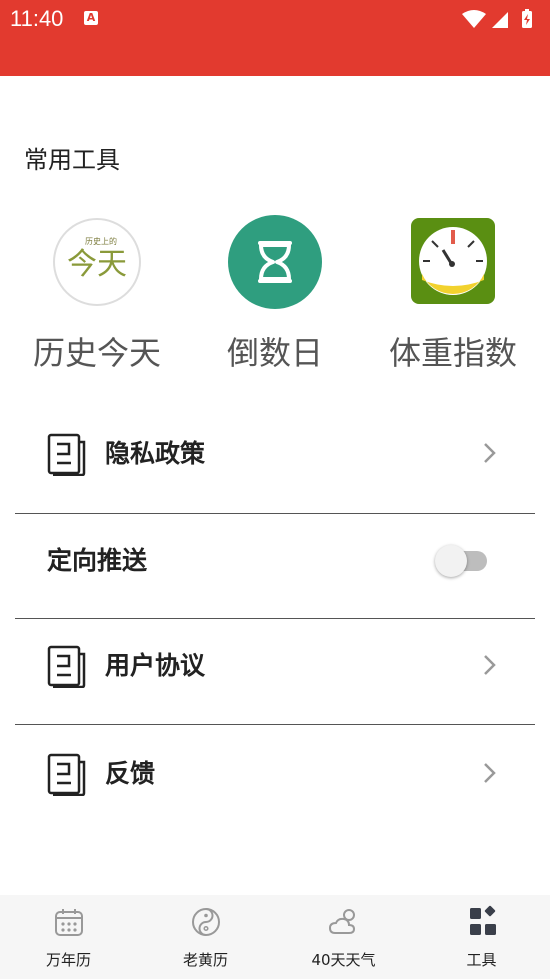 The height and width of the screenshot is (979, 550). What do you see at coordinates (481, 960) in the screenshot?
I see `tab-label: 工具` at bounding box center [481, 960].